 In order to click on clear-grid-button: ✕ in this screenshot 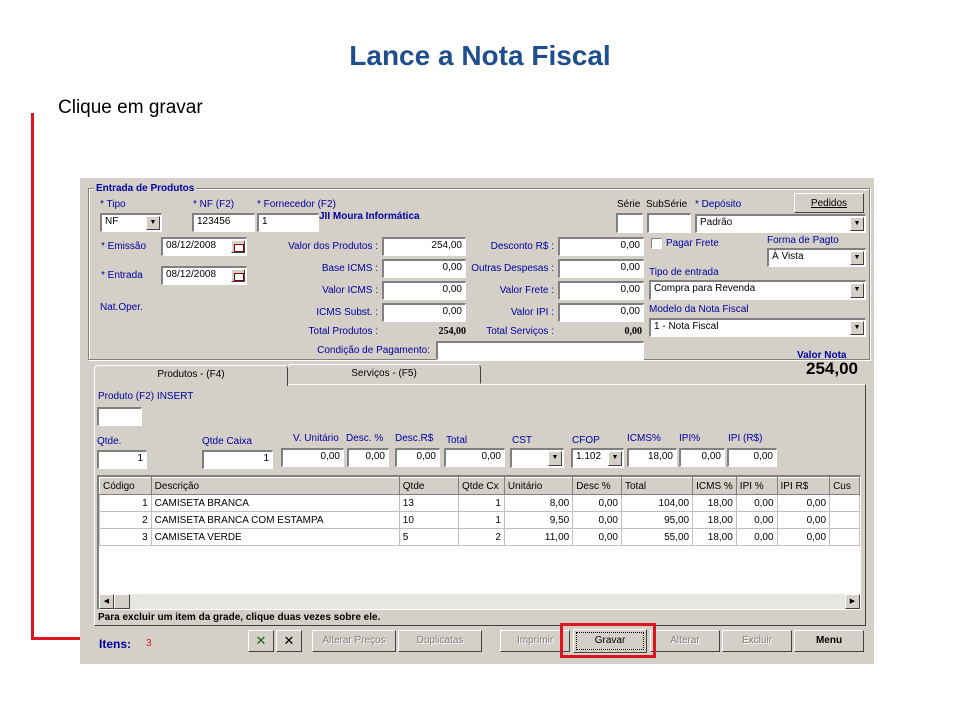, I will do `click(289, 641)`.